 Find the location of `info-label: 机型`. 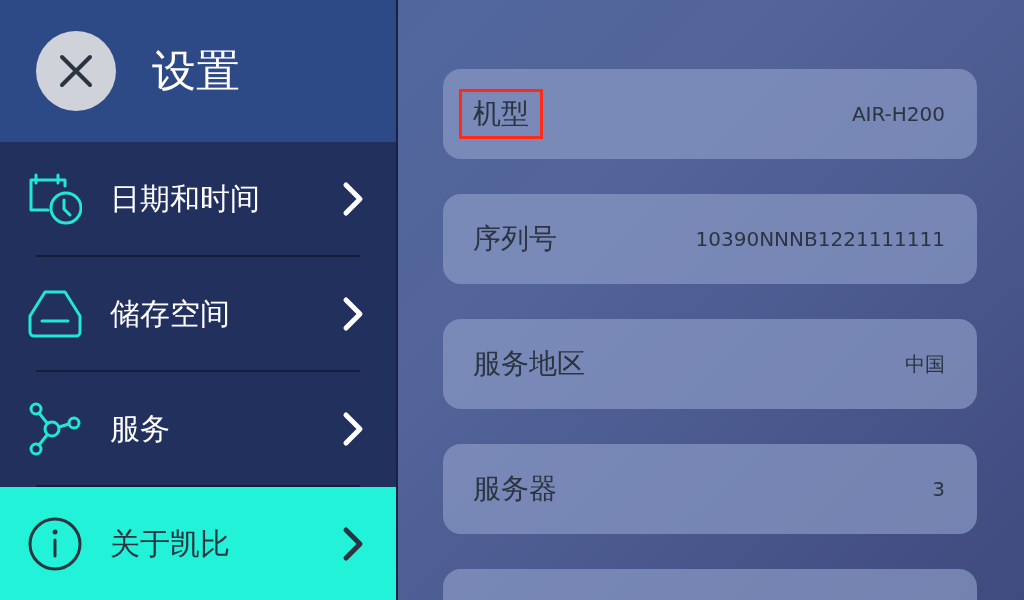

info-label: 机型 is located at coordinates (501, 113).